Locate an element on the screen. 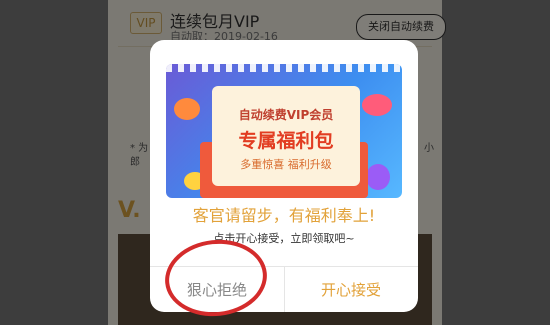  banner-zigzag-edge is located at coordinates (284, 68).